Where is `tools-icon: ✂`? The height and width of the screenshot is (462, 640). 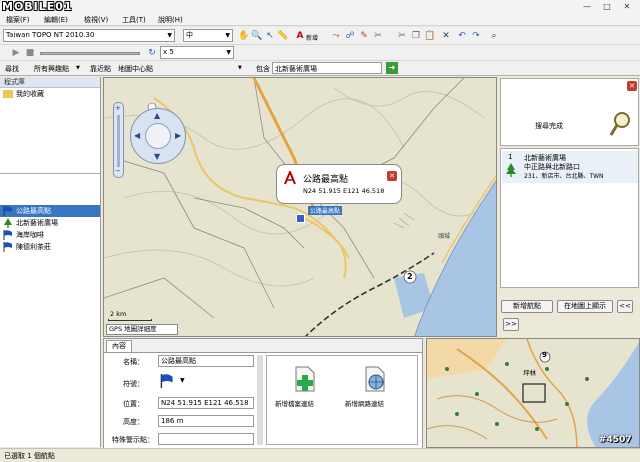
tools-icon: ✂ is located at coordinates (378, 36).